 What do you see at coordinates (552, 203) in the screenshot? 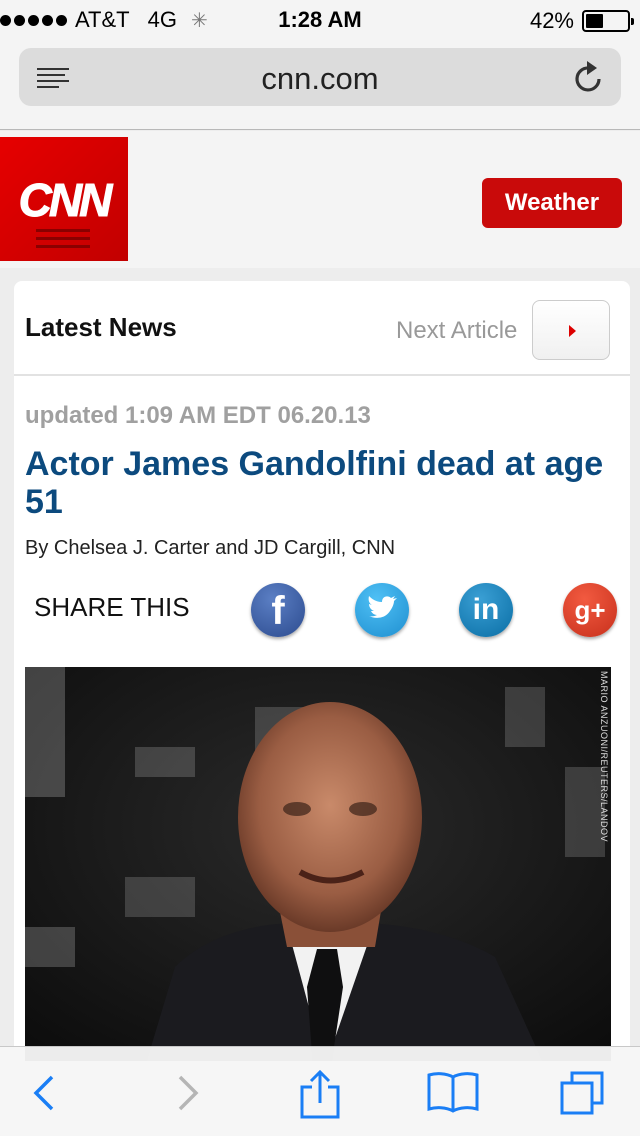
I see `weather-button: Weather` at bounding box center [552, 203].